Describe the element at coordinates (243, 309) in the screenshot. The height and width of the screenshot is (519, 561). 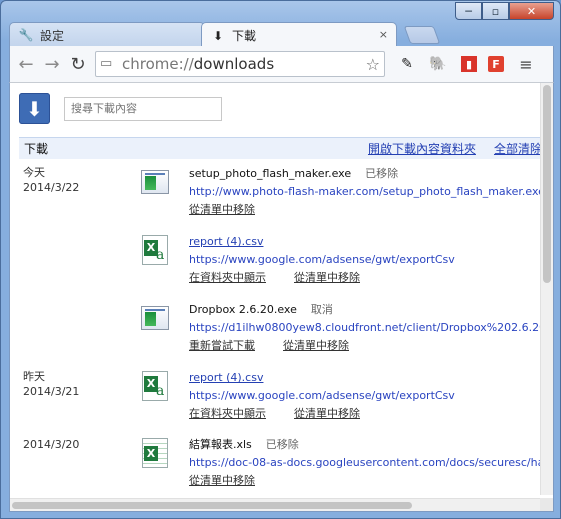
I see `file-name: Dropbox 2.6.20.exe` at that location.